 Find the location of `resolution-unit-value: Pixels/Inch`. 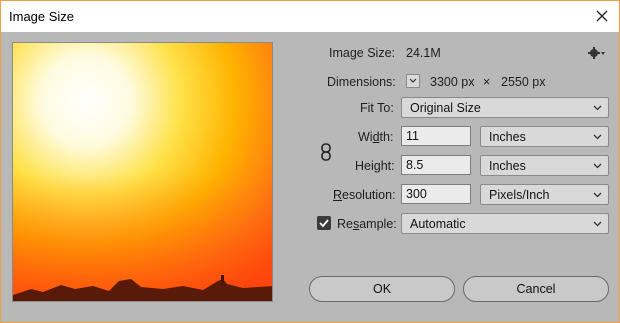

resolution-unit-value: Pixels/Inch is located at coordinates (519, 194).